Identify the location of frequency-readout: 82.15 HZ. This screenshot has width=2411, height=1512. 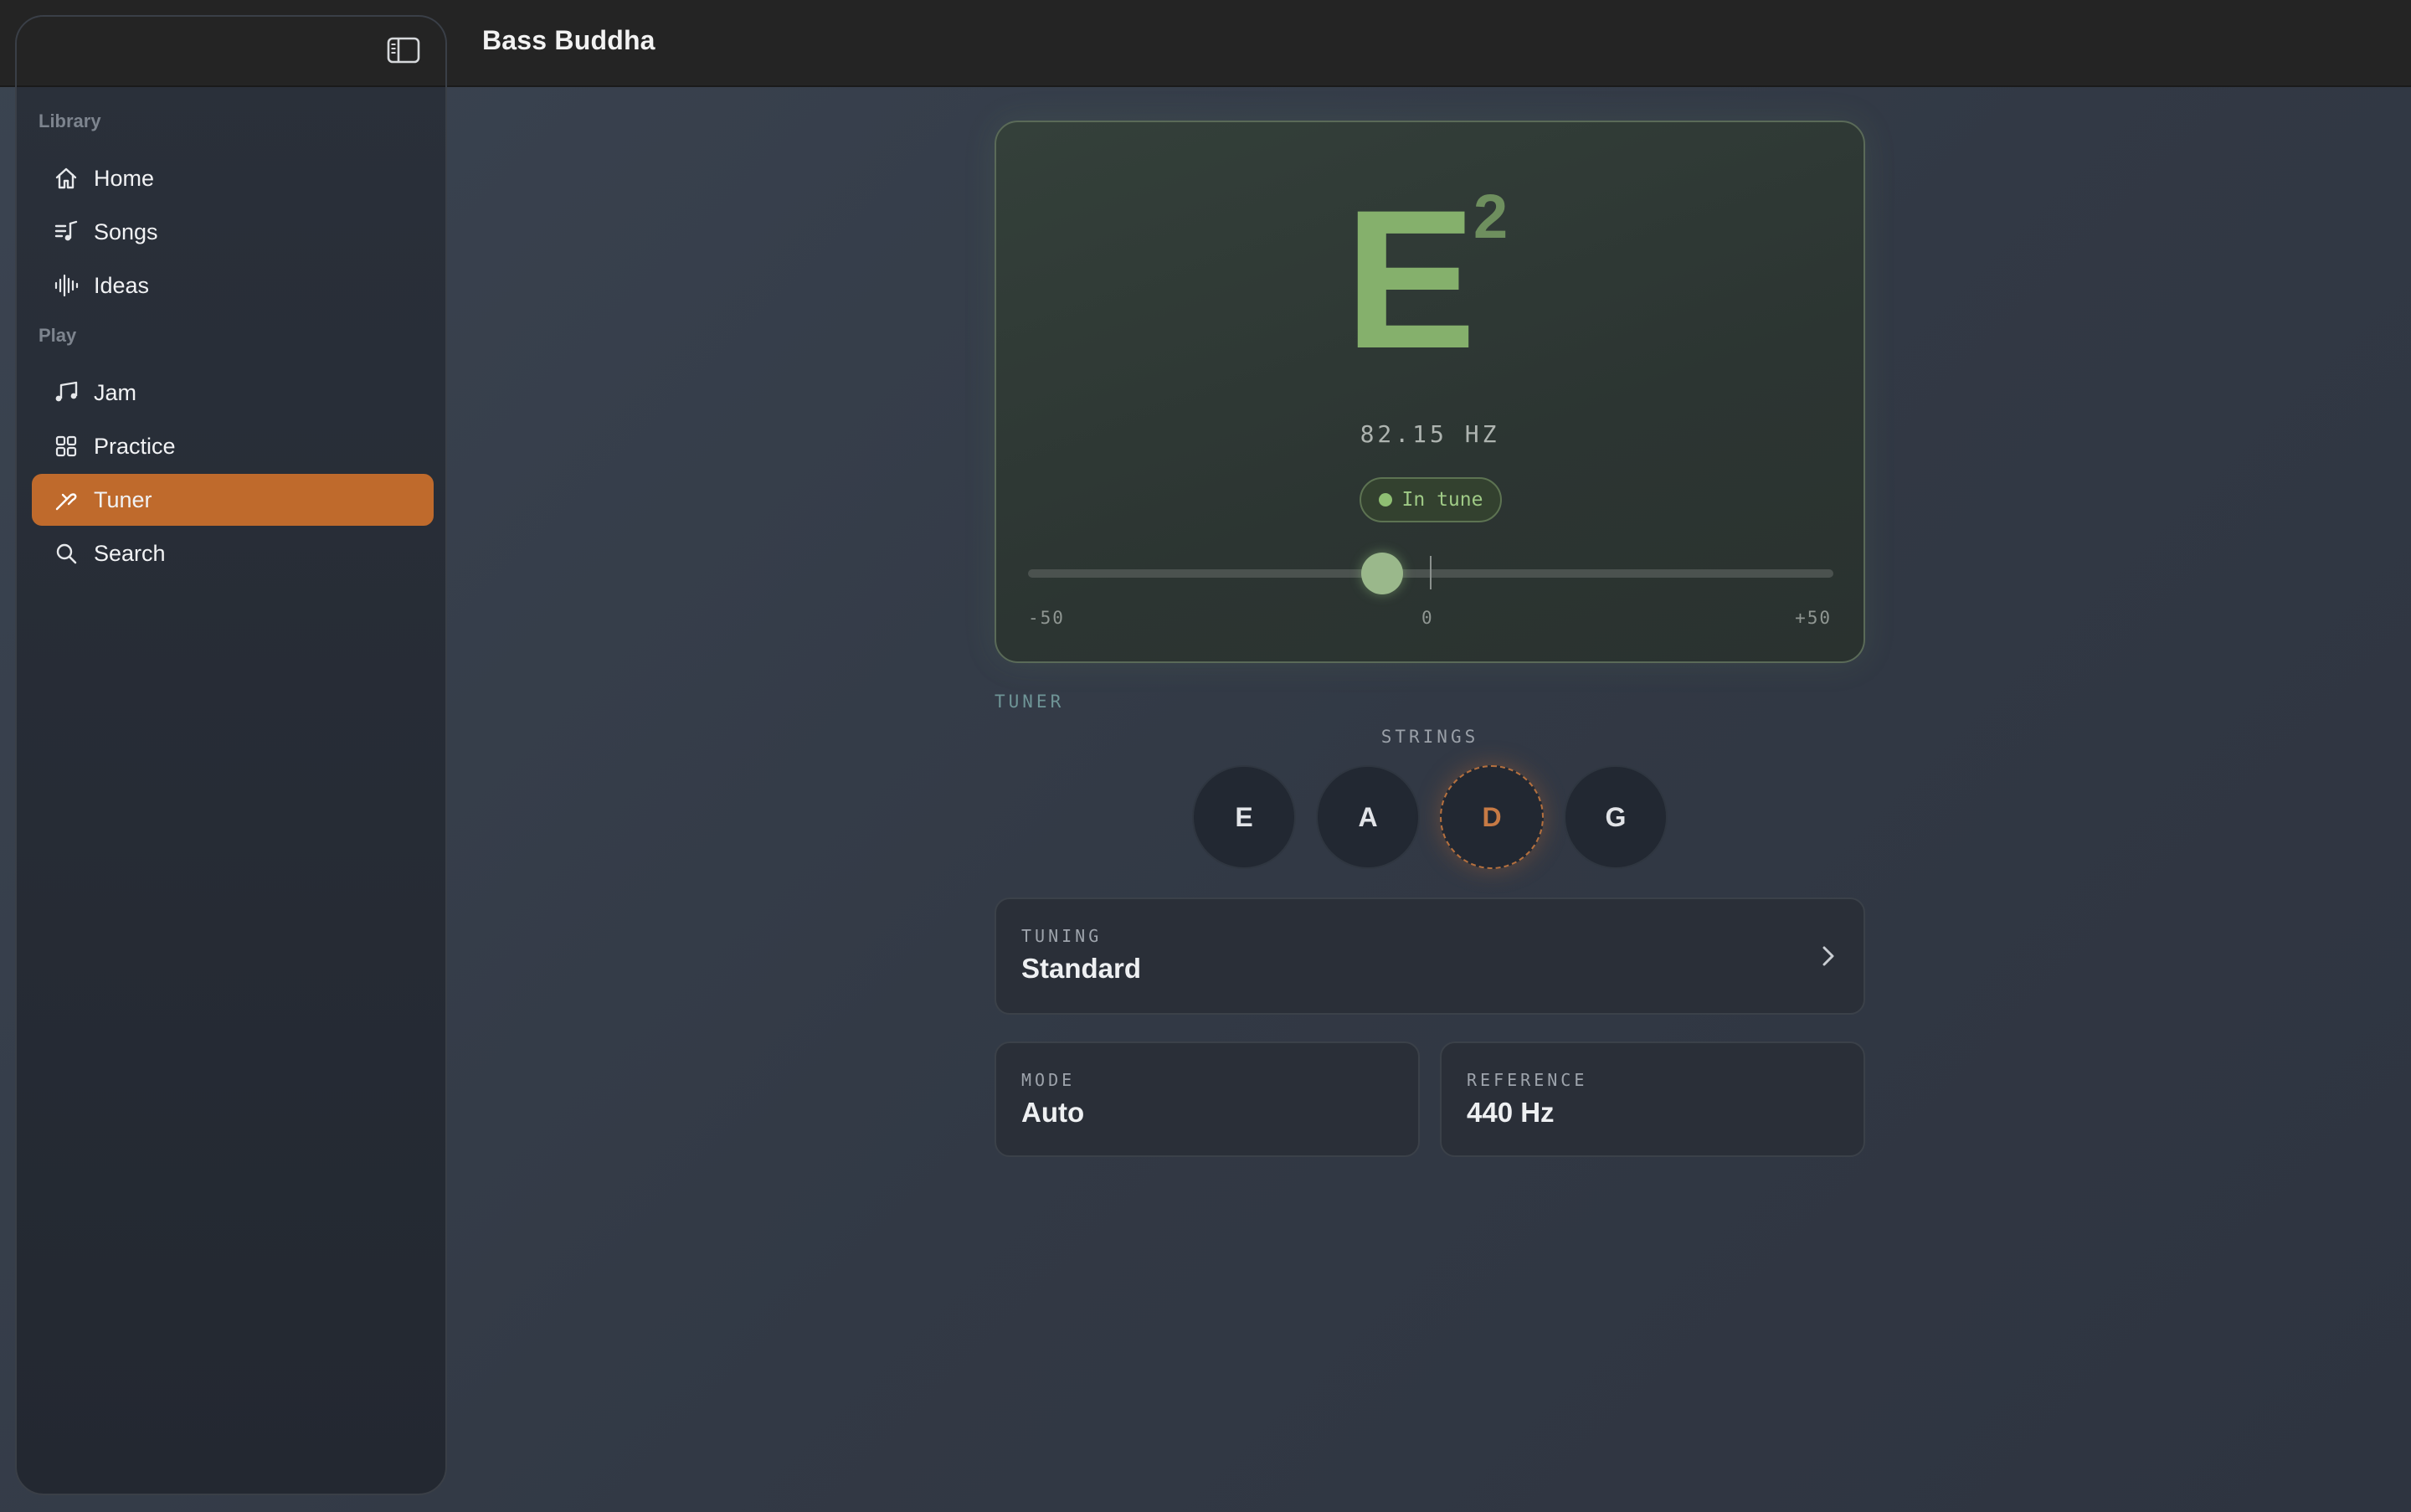
(1430, 434).